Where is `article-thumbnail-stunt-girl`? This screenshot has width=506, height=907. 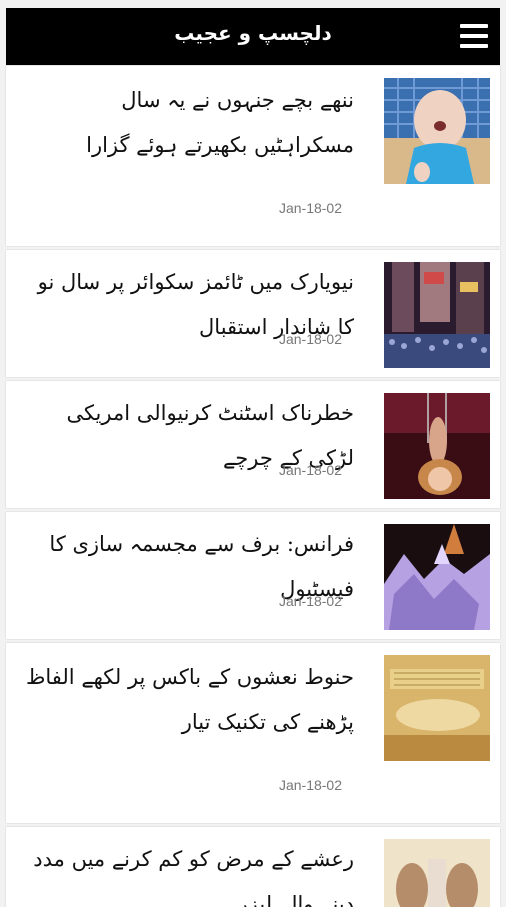
article-thumbnail-stunt-girl is located at coordinates (437, 446).